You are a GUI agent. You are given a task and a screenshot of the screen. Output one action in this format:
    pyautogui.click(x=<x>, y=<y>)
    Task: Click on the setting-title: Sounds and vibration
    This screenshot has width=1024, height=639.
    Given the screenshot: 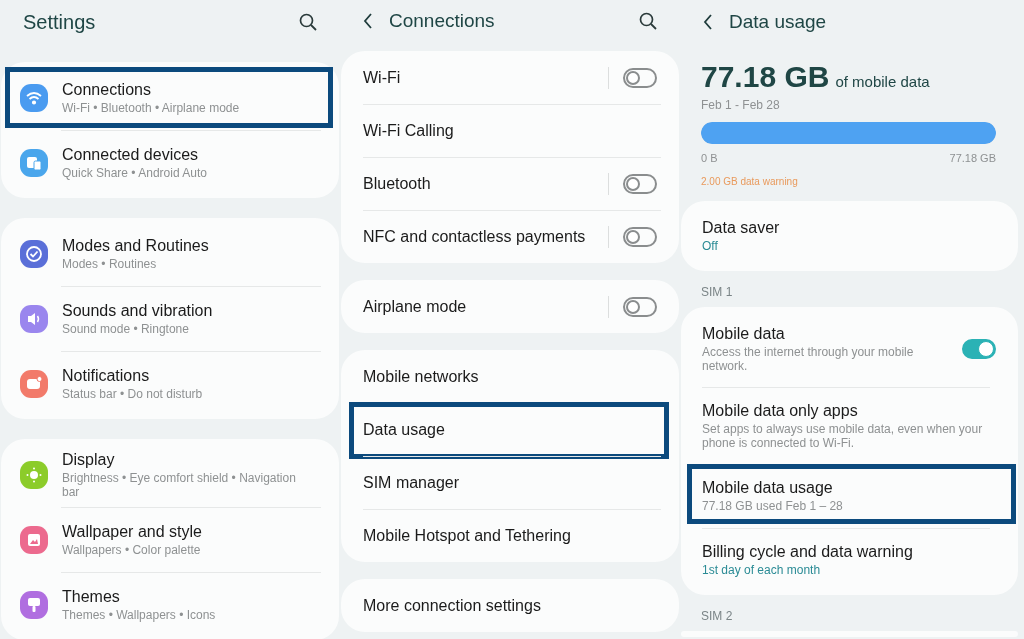 What is the action you would take?
    pyautogui.click(x=187, y=310)
    